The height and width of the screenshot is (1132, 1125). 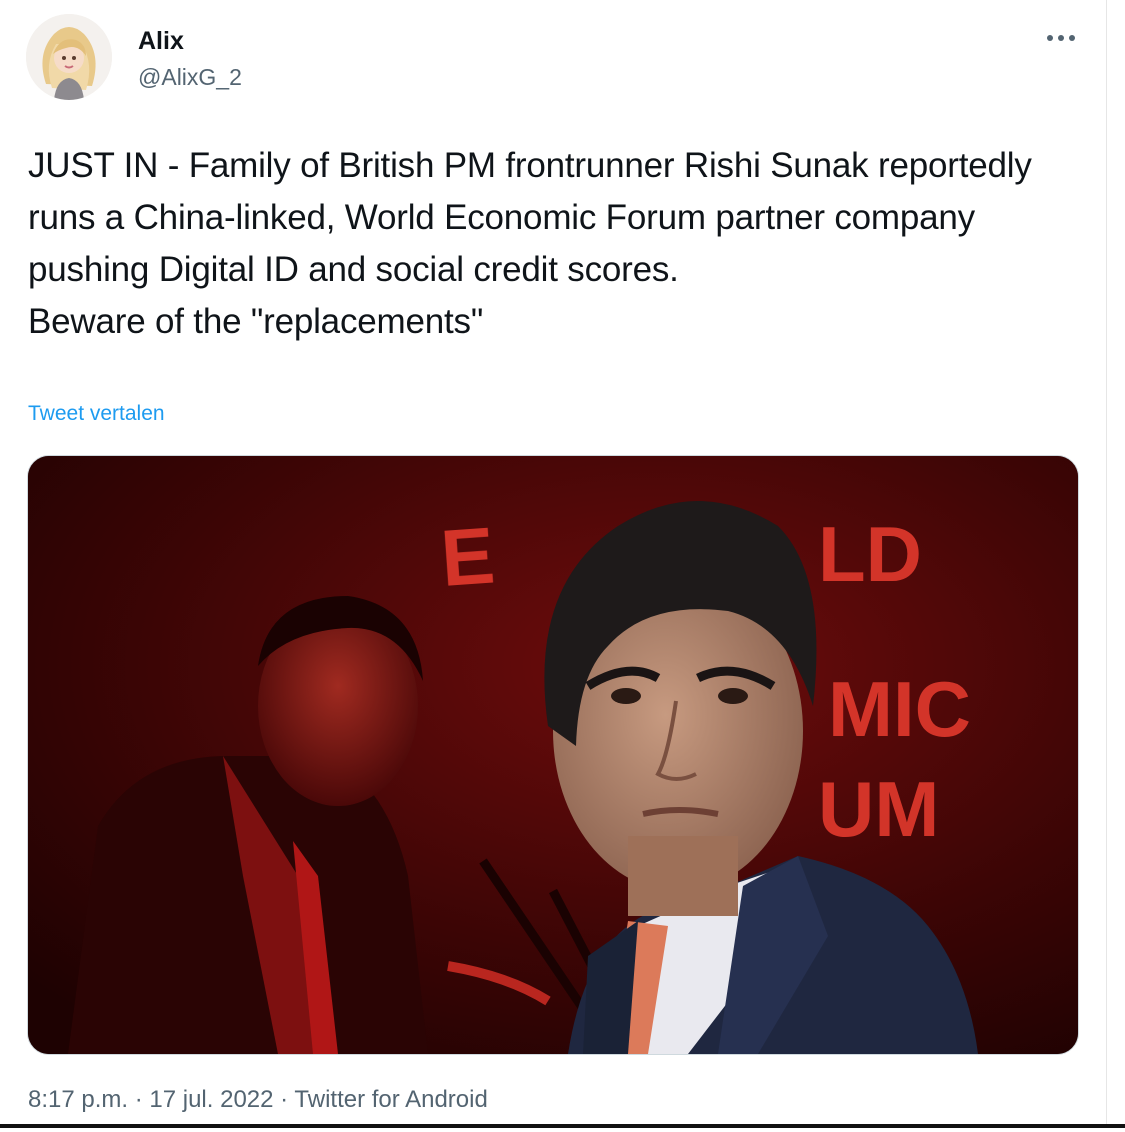 What do you see at coordinates (899, 709) in the screenshot?
I see `svg-text: MIC` at bounding box center [899, 709].